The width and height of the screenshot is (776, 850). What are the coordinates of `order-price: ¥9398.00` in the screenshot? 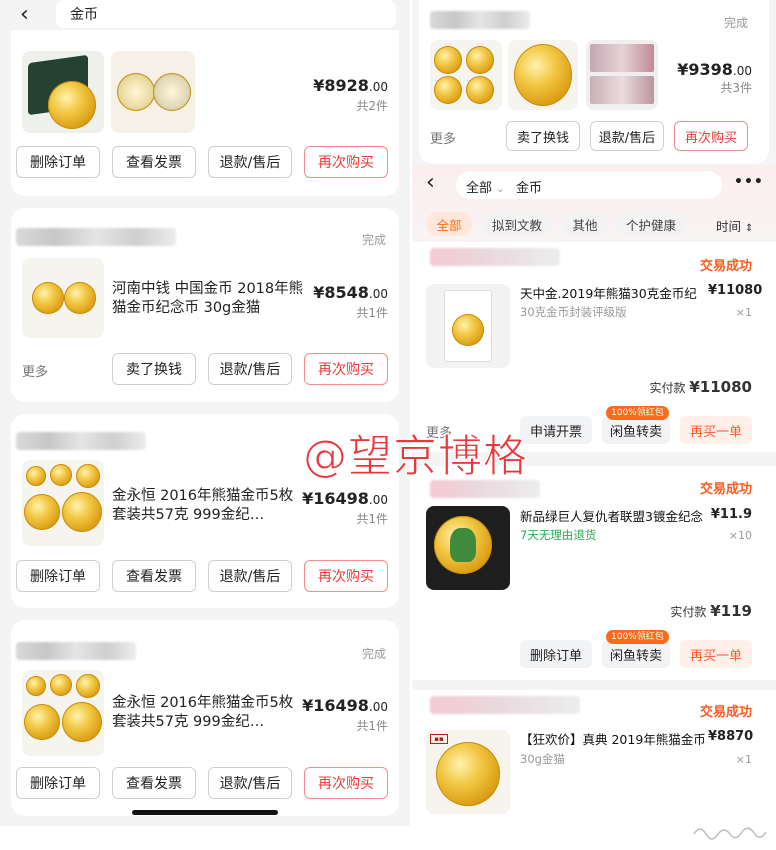 It's located at (714, 69).